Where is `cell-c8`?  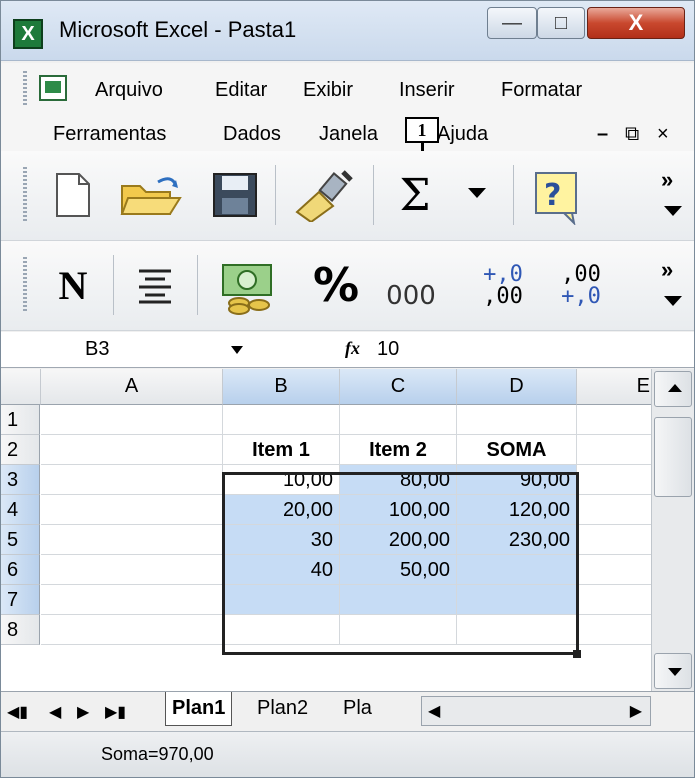
cell-c8 is located at coordinates (398, 630).